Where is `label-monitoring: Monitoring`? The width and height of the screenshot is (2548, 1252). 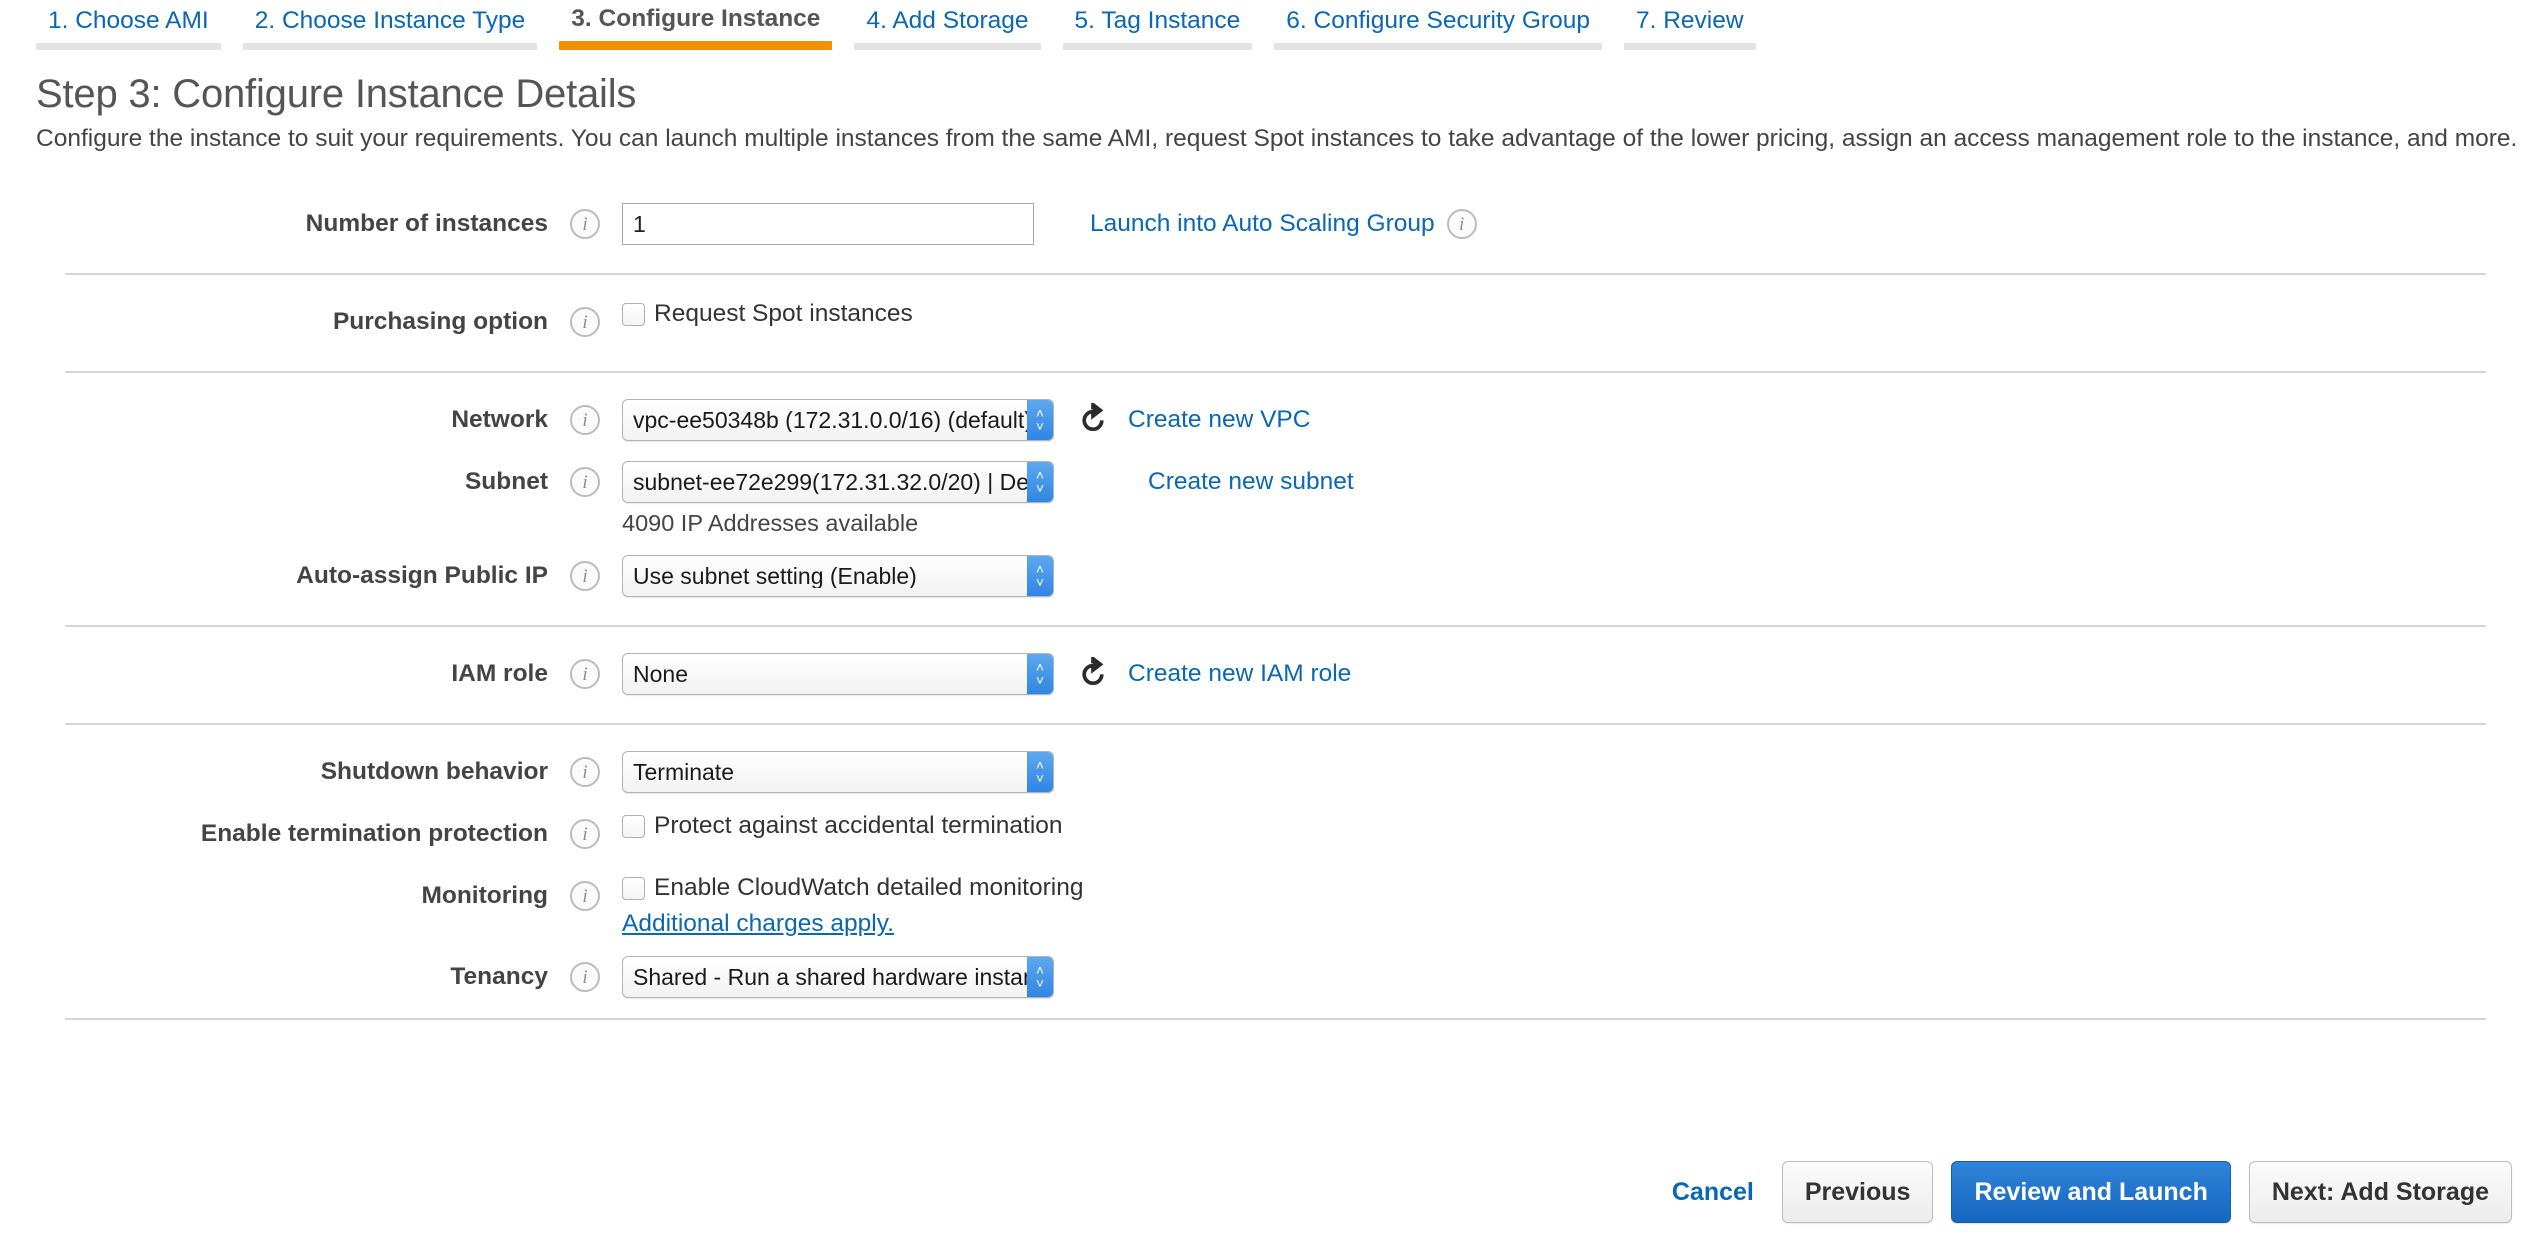
label-monitoring: Monitoring is located at coordinates (484, 896).